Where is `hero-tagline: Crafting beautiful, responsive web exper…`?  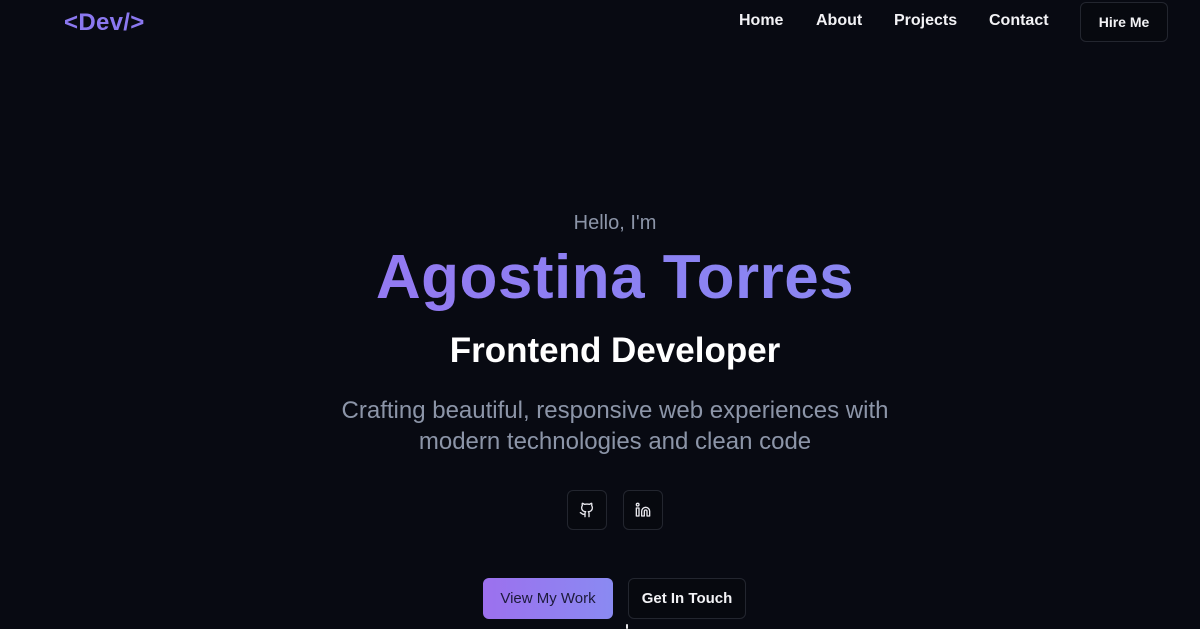 hero-tagline: Crafting beautiful, responsive web exper… is located at coordinates (600, 426).